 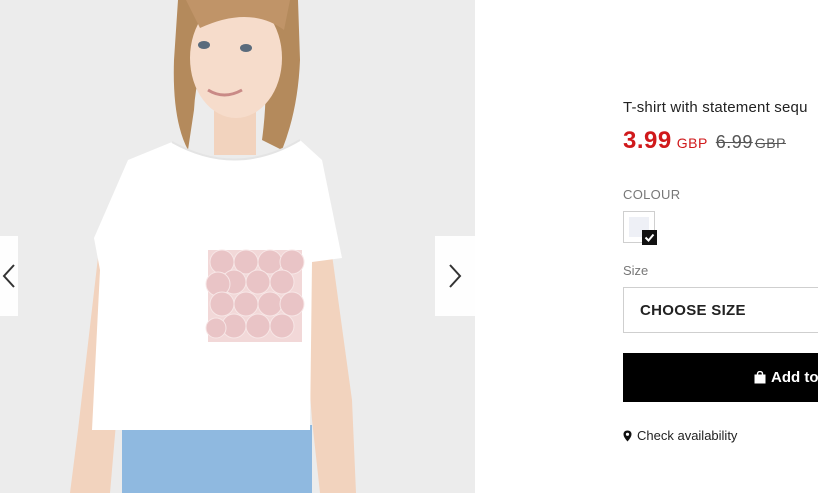 I want to click on sale-price: 3.99, so click(x=647, y=140).